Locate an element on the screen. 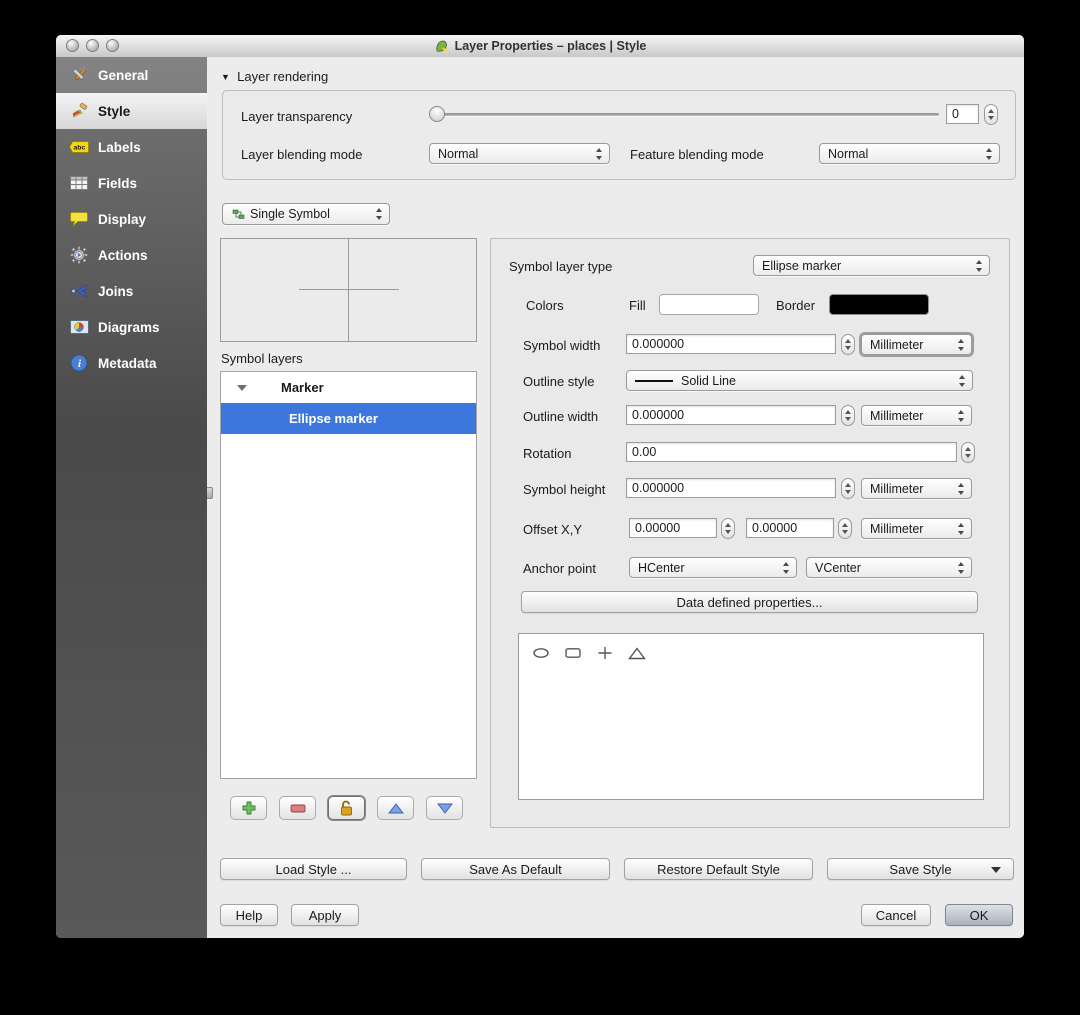 This screenshot has width=1080, height=1015. table-icon is located at coordinates (79, 183).